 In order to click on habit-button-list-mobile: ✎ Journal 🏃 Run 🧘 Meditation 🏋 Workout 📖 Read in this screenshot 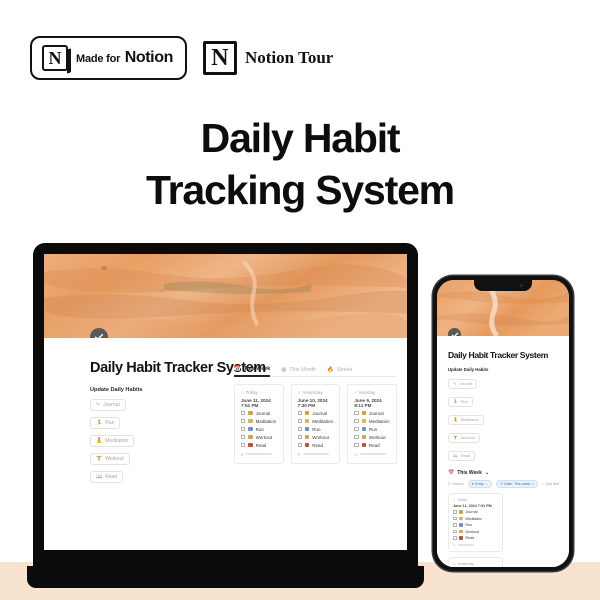, I will do `click(503, 417)`.